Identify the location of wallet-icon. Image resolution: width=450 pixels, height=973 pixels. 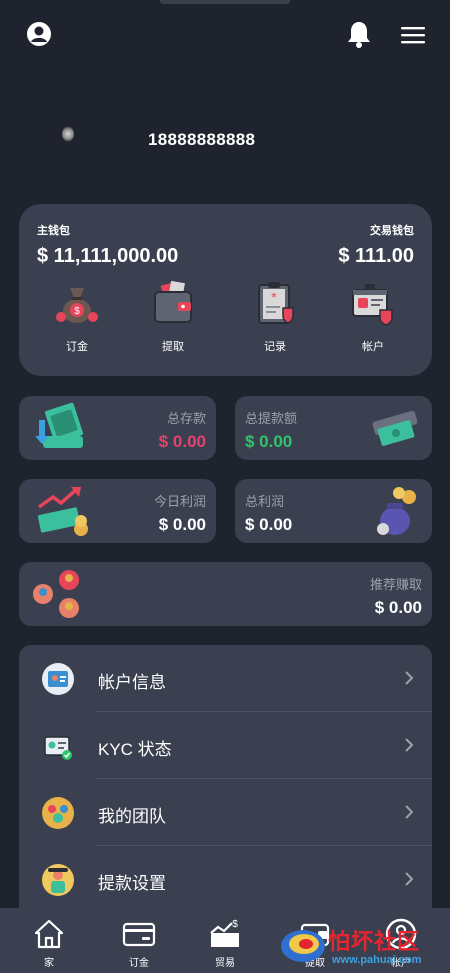
(173, 301).